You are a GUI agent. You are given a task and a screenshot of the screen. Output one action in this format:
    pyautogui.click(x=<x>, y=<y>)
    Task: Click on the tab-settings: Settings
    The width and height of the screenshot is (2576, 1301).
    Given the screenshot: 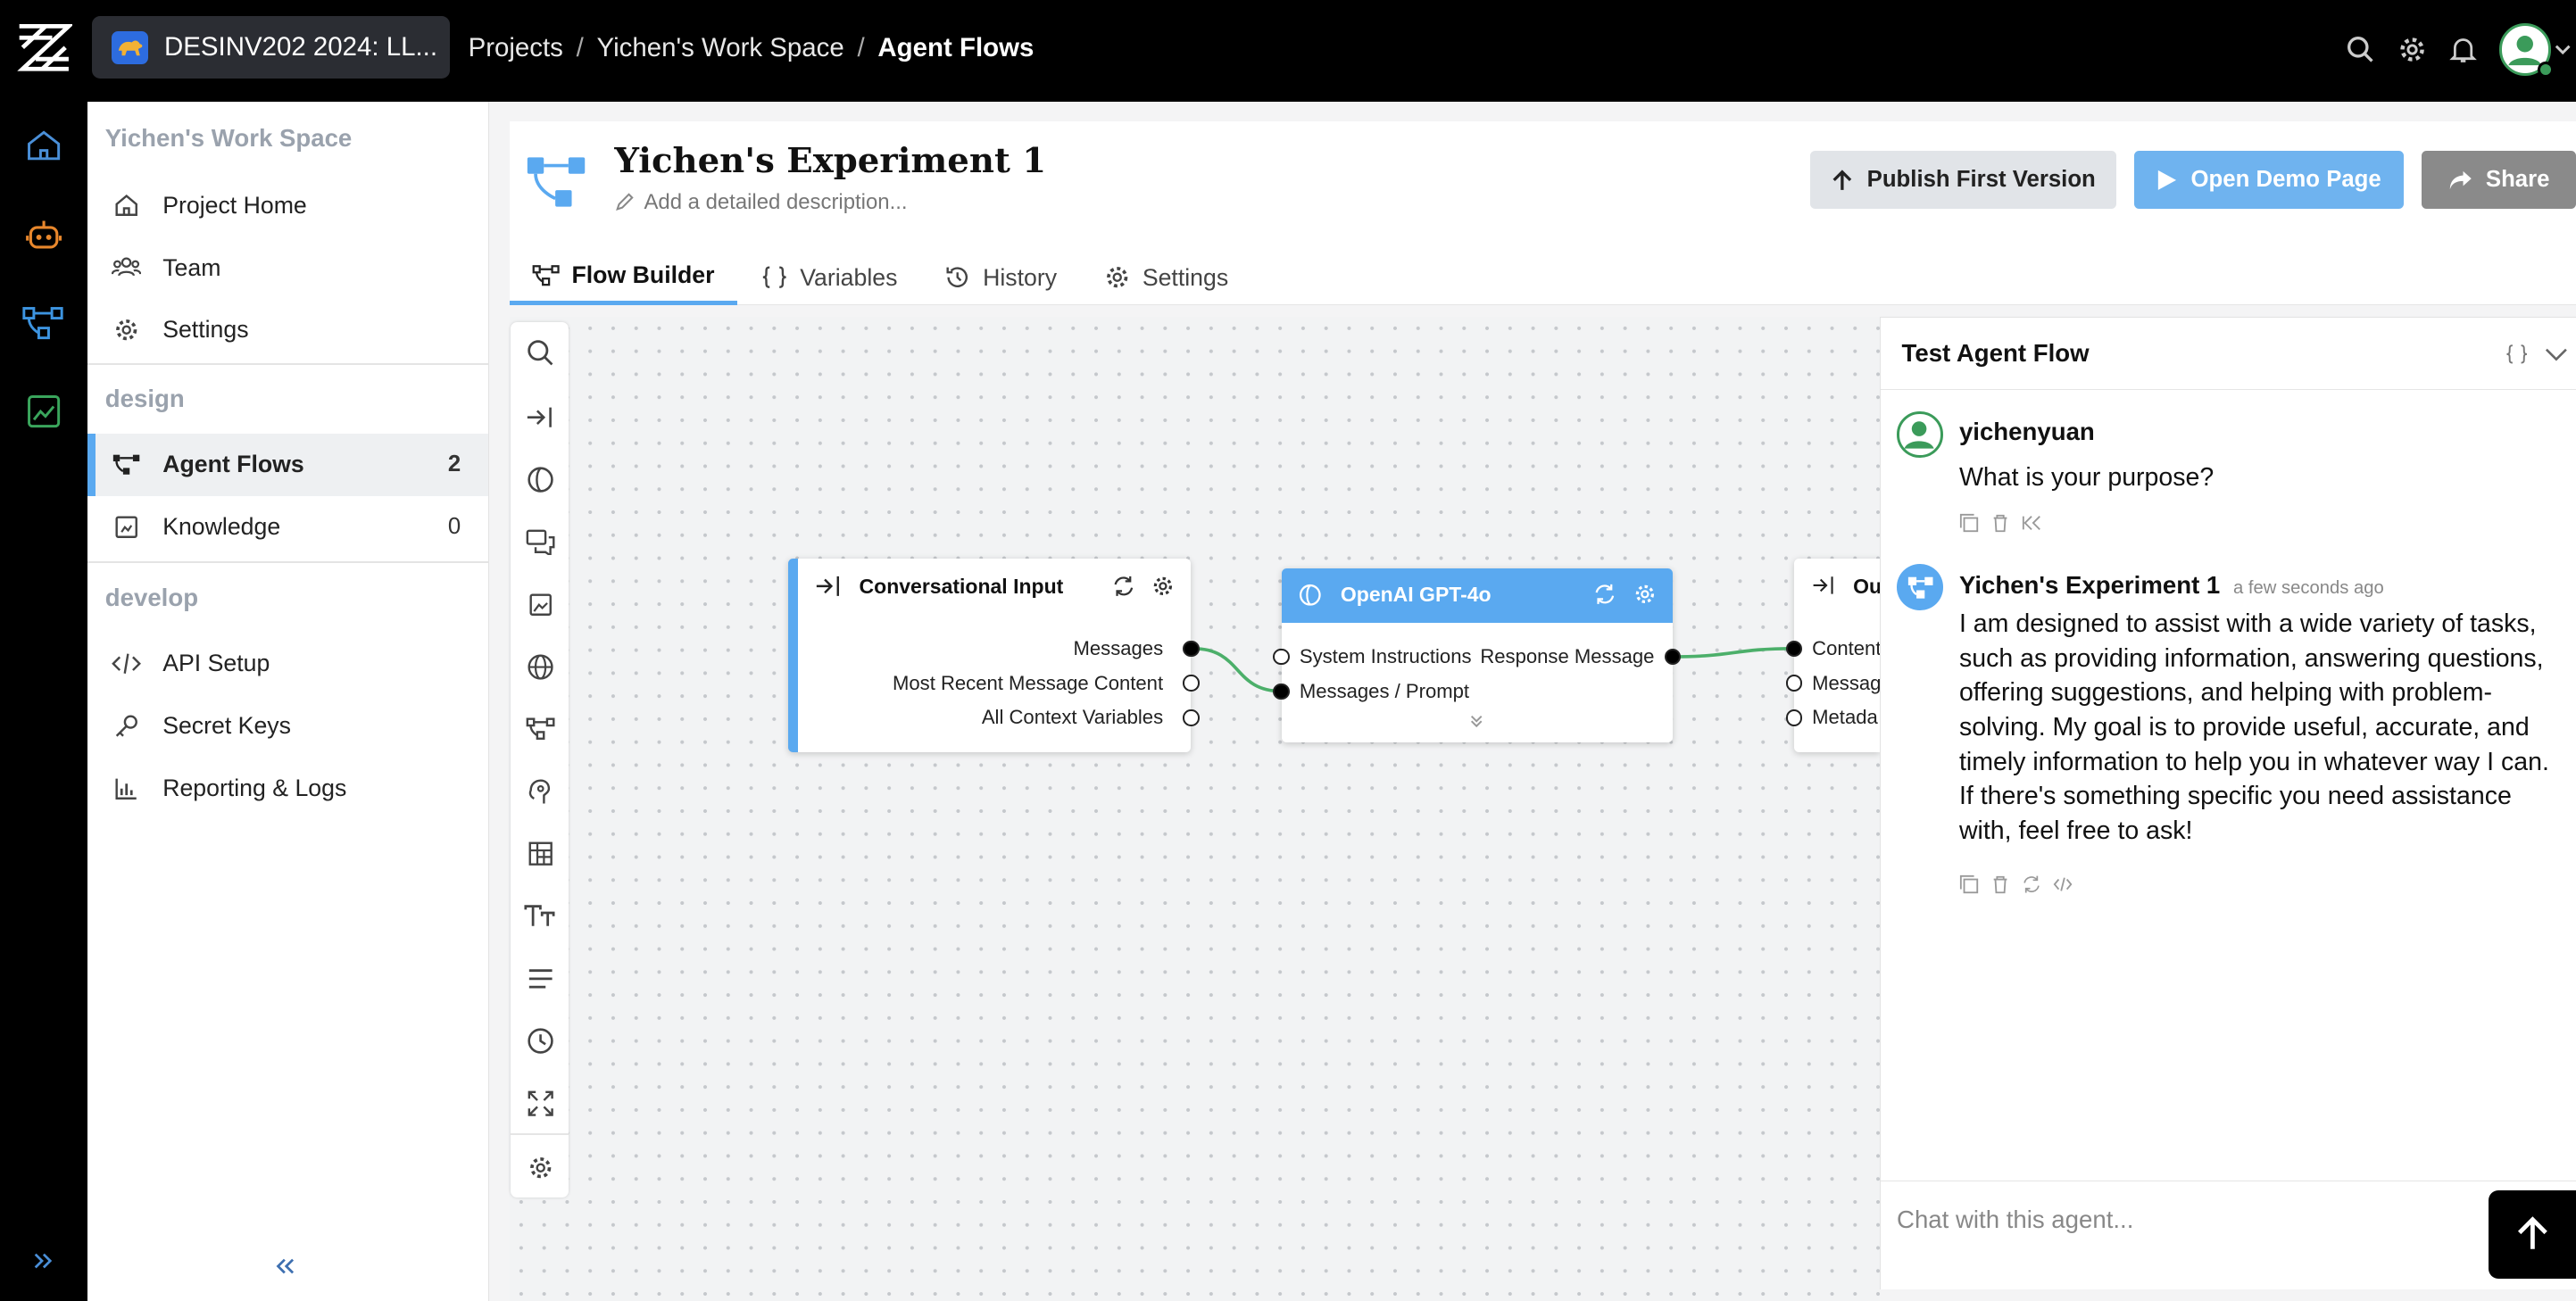 What is the action you would take?
    pyautogui.click(x=1166, y=278)
    